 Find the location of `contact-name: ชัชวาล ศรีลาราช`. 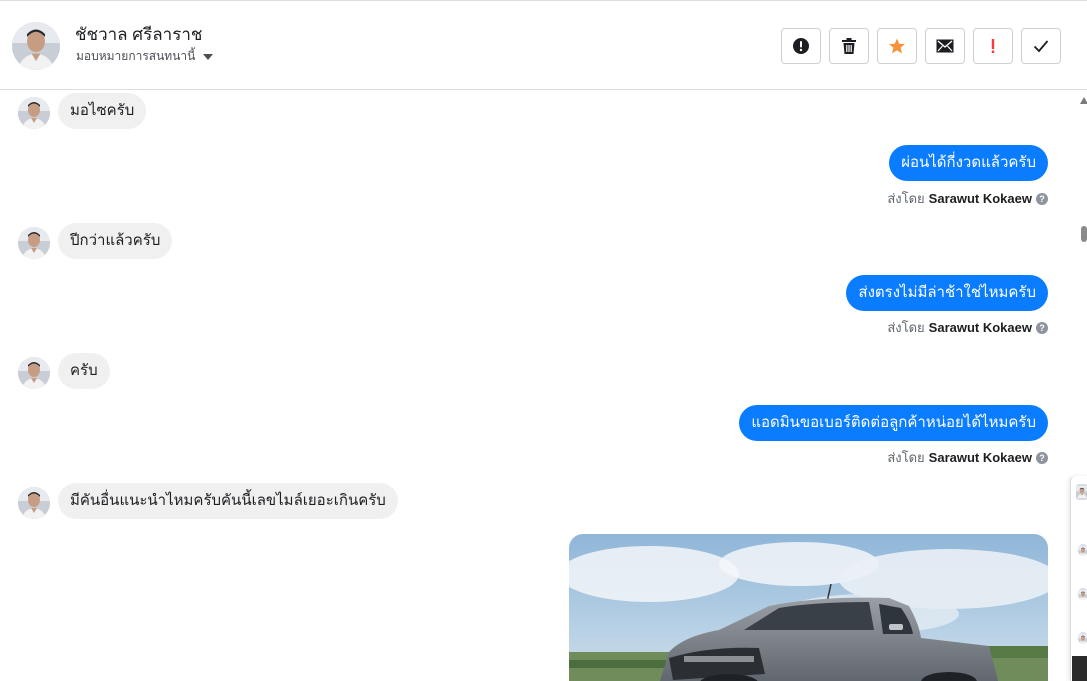

contact-name: ชัชวาล ศรีลาราช is located at coordinates (138, 34).